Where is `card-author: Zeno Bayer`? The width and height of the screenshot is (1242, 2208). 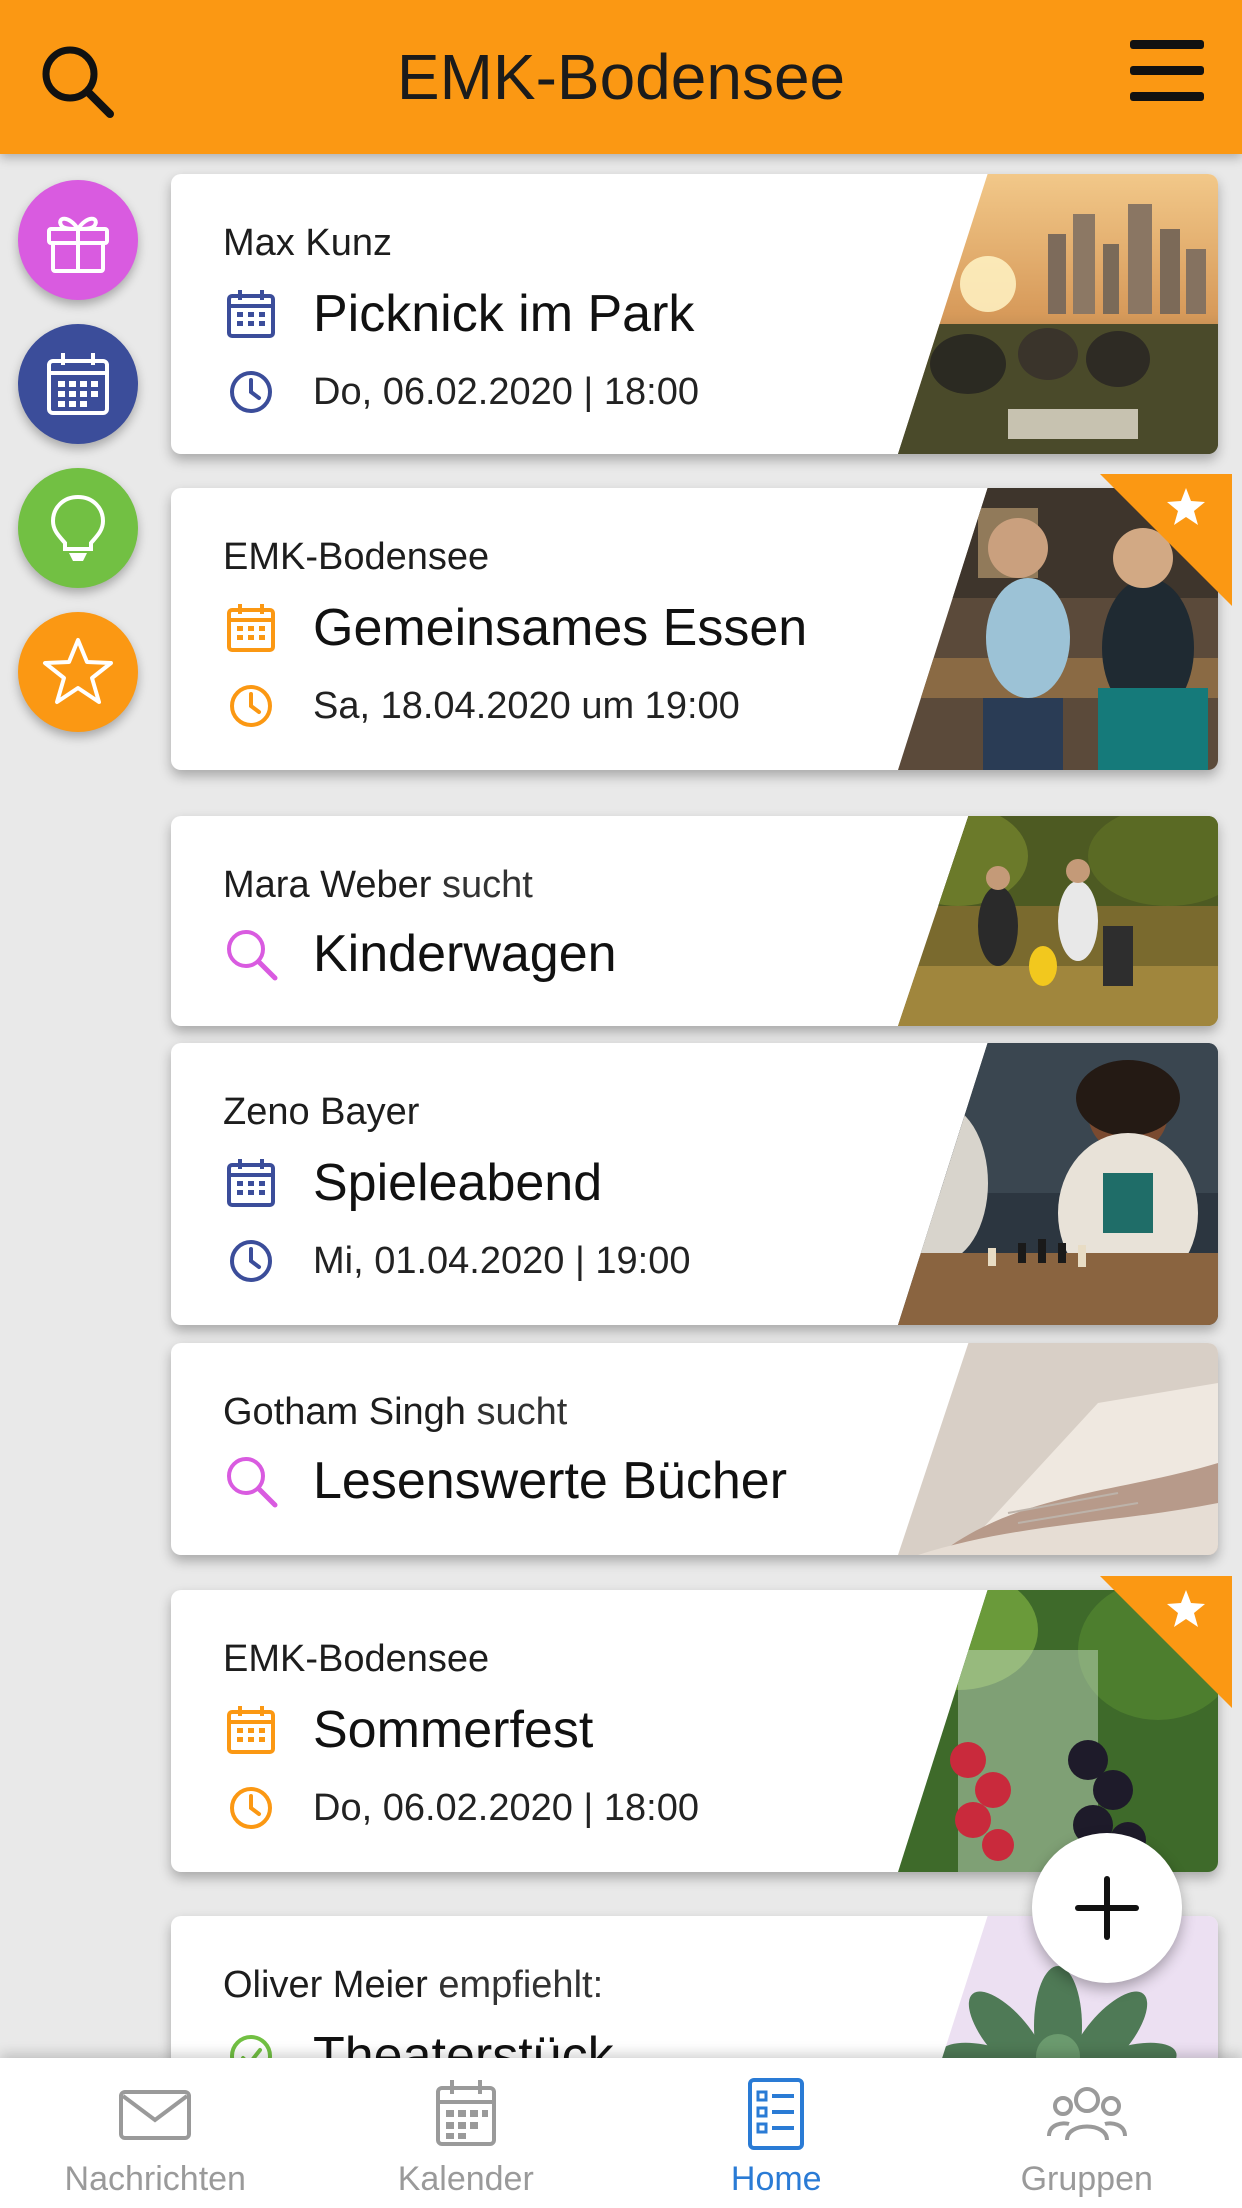 card-author: Zeno Bayer is located at coordinates (321, 1112).